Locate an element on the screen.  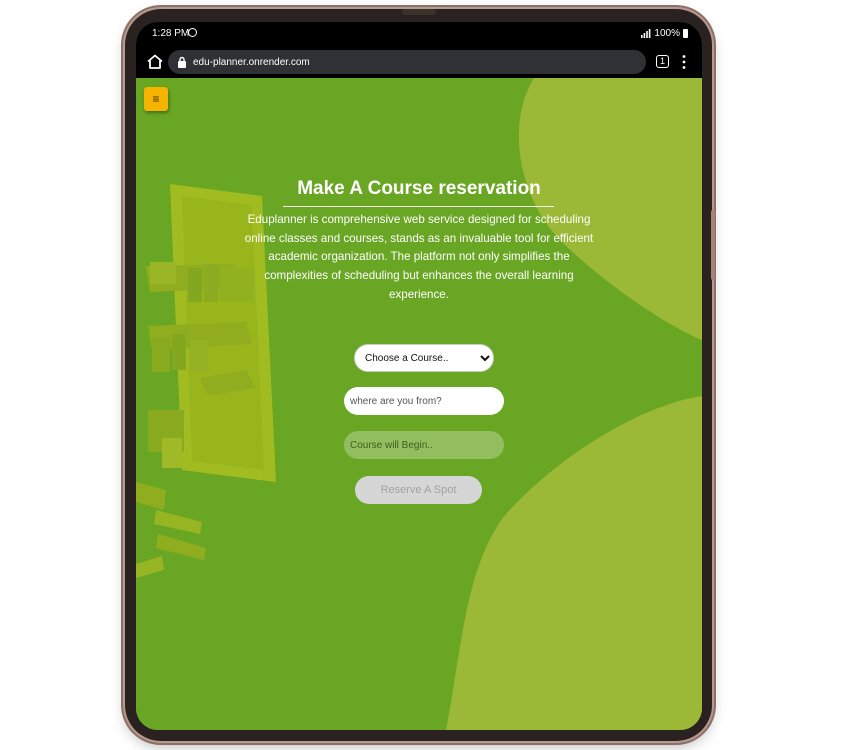
lock-icon is located at coordinates (182, 62).